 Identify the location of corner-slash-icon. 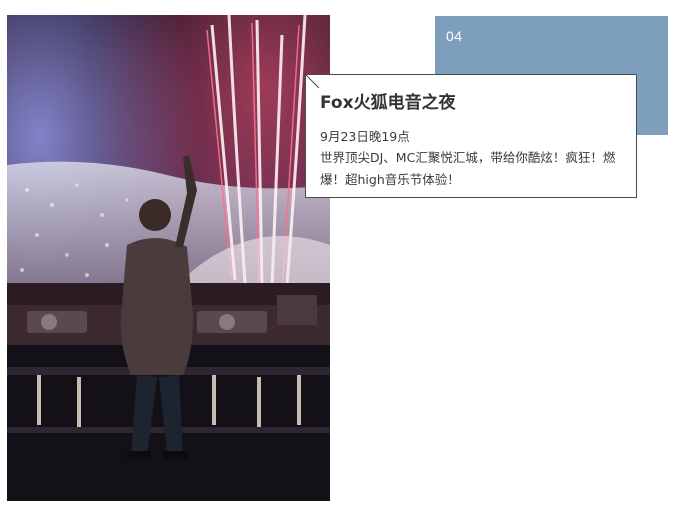
(313, 82).